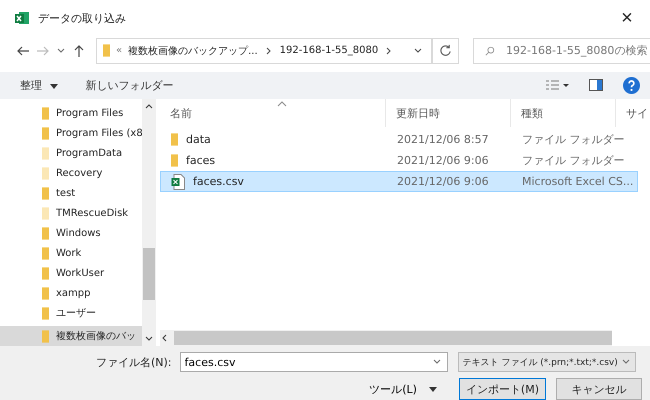 The image size is (650, 400). I want to click on folder-tree-item: ユーザー, so click(71, 313).